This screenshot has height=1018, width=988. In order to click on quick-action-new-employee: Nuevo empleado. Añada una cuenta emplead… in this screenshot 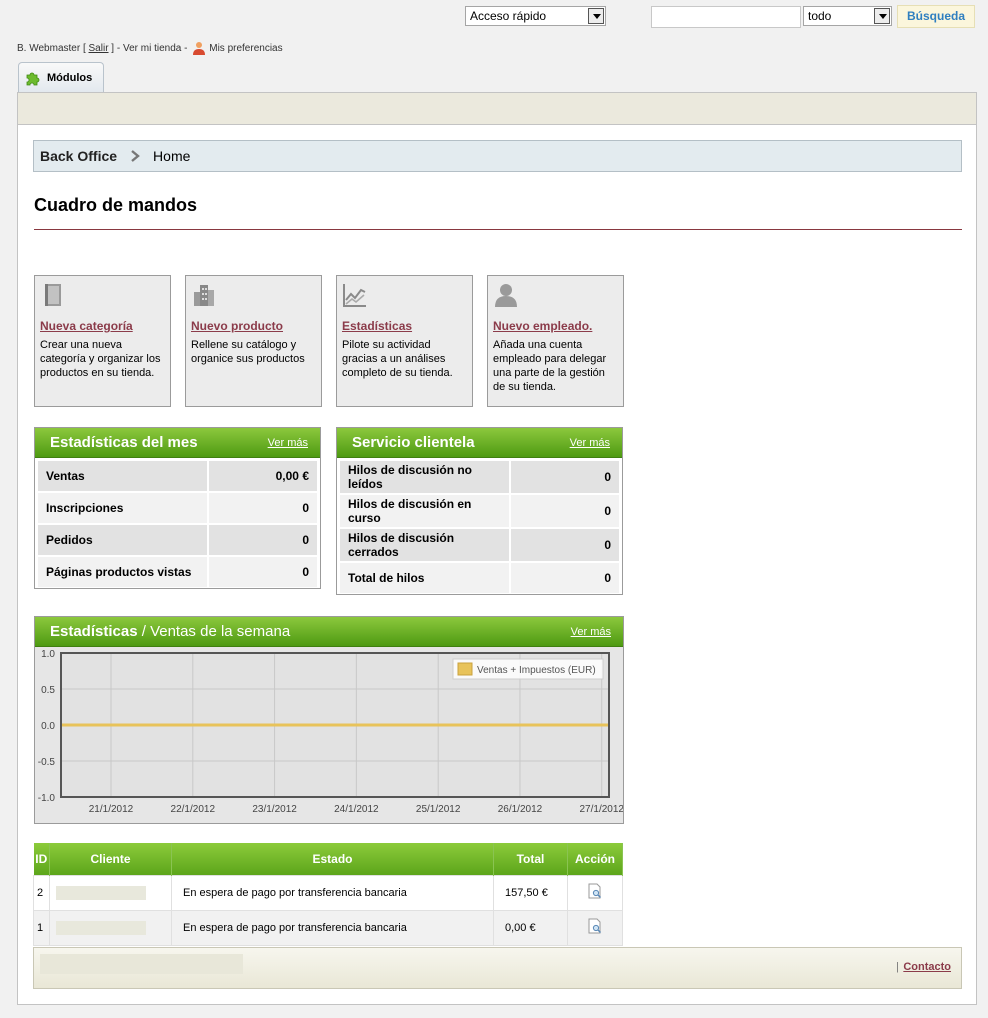, I will do `click(555, 341)`.